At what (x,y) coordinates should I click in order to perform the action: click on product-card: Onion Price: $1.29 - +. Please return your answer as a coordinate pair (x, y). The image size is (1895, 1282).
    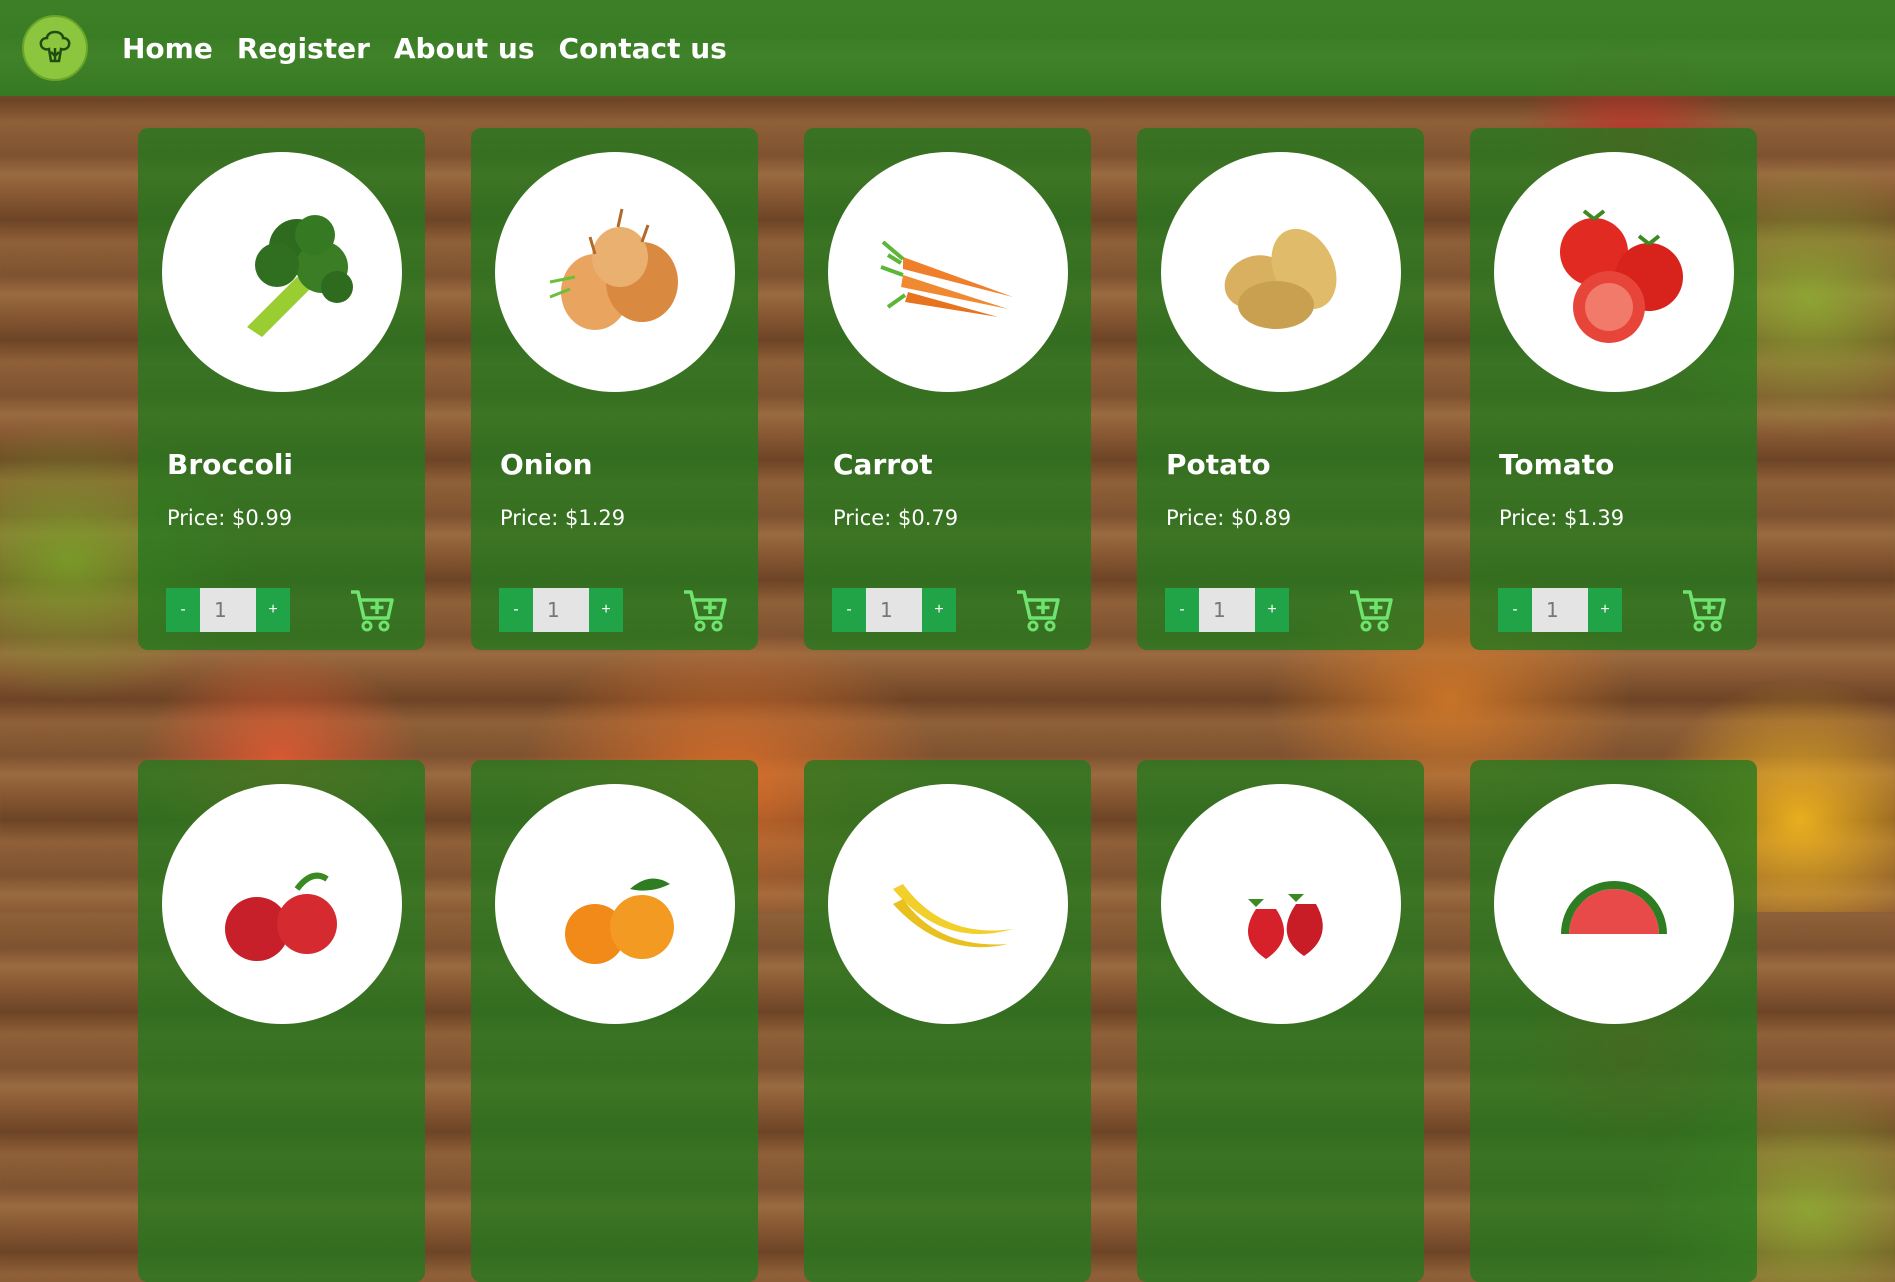
    Looking at the image, I should click on (614, 389).